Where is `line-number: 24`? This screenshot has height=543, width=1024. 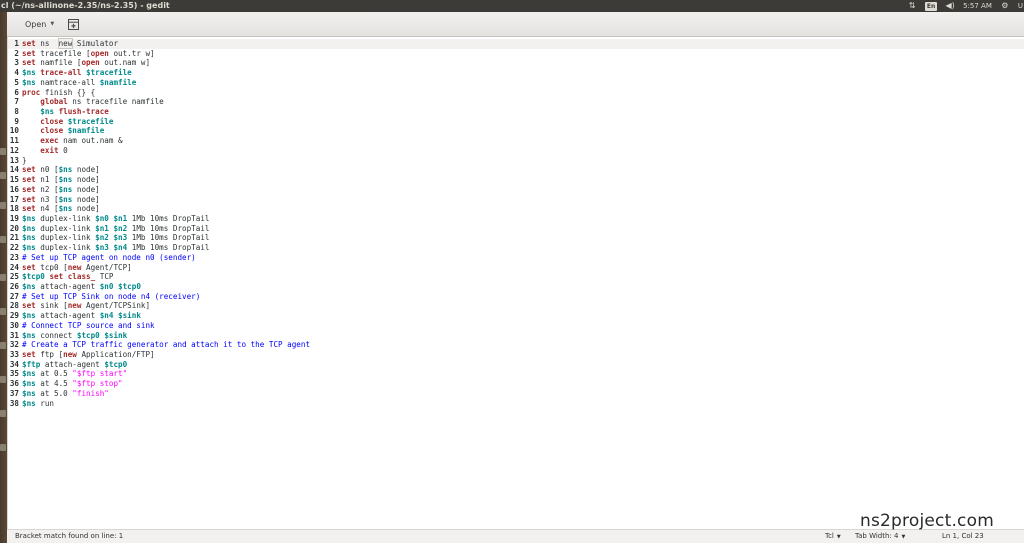
line-number: 24 is located at coordinates (14, 267).